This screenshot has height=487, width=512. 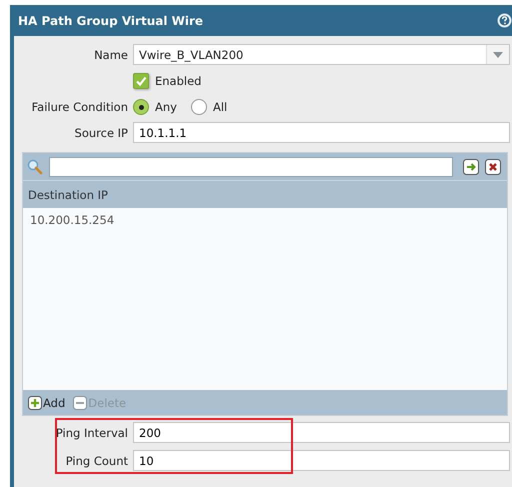 What do you see at coordinates (47, 403) in the screenshot?
I see `add-button: Add` at bounding box center [47, 403].